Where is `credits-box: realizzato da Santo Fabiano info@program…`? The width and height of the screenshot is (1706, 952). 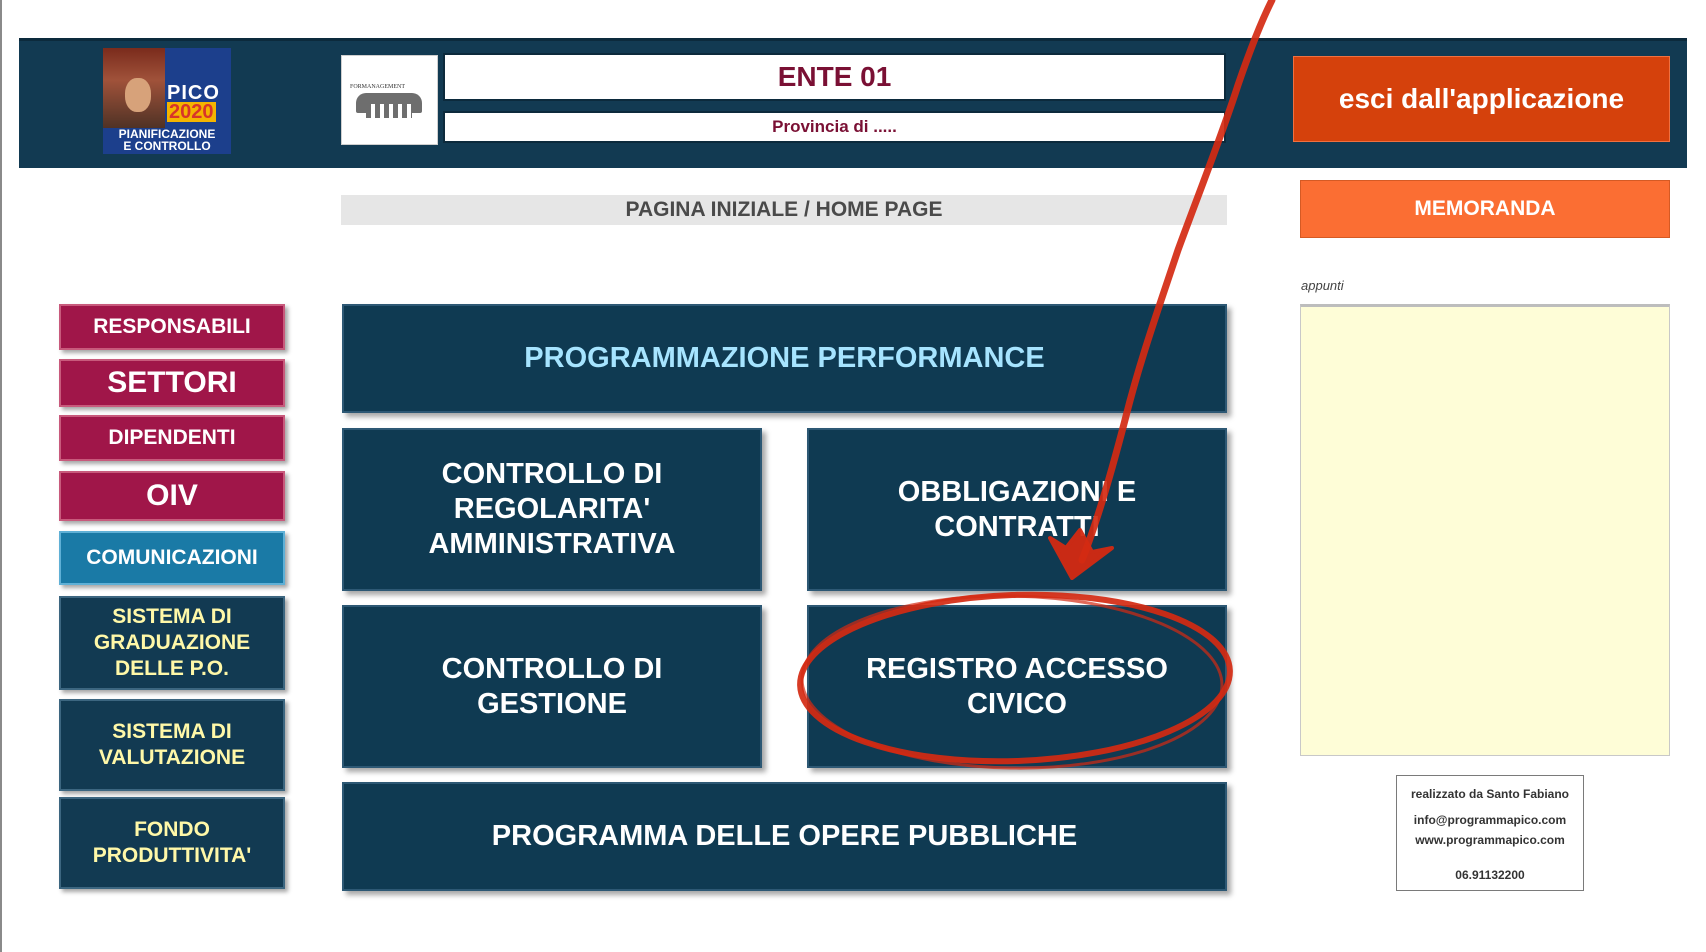 credits-box: realizzato da Santo Fabiano info@program… is located at coordinates (1490, 833).